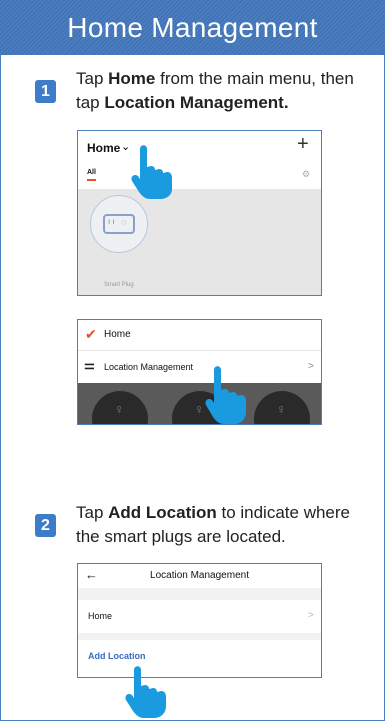 Image resolution: width=385 pixels, height=721 pixels. What do you see at coordinates (91, 180) in the screenshot?
I see `tab-underline` at bounding box center [91, 180].